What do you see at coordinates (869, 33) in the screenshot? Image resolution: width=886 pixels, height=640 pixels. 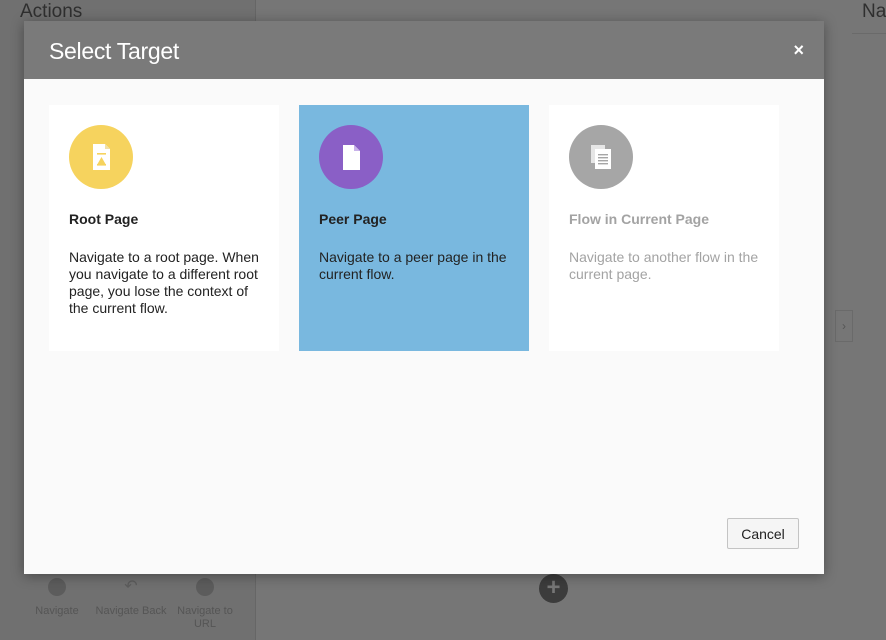 I see `right-panel-divider` at bounding box center [869, 33].